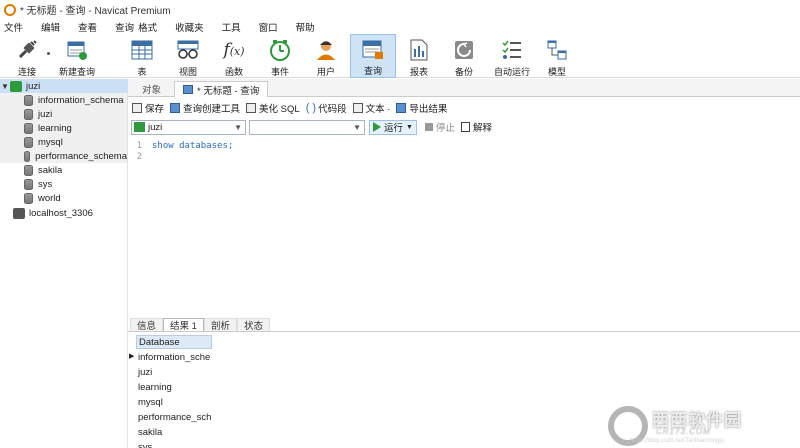  I want to click on view-button: 视图, so click(188, 56).